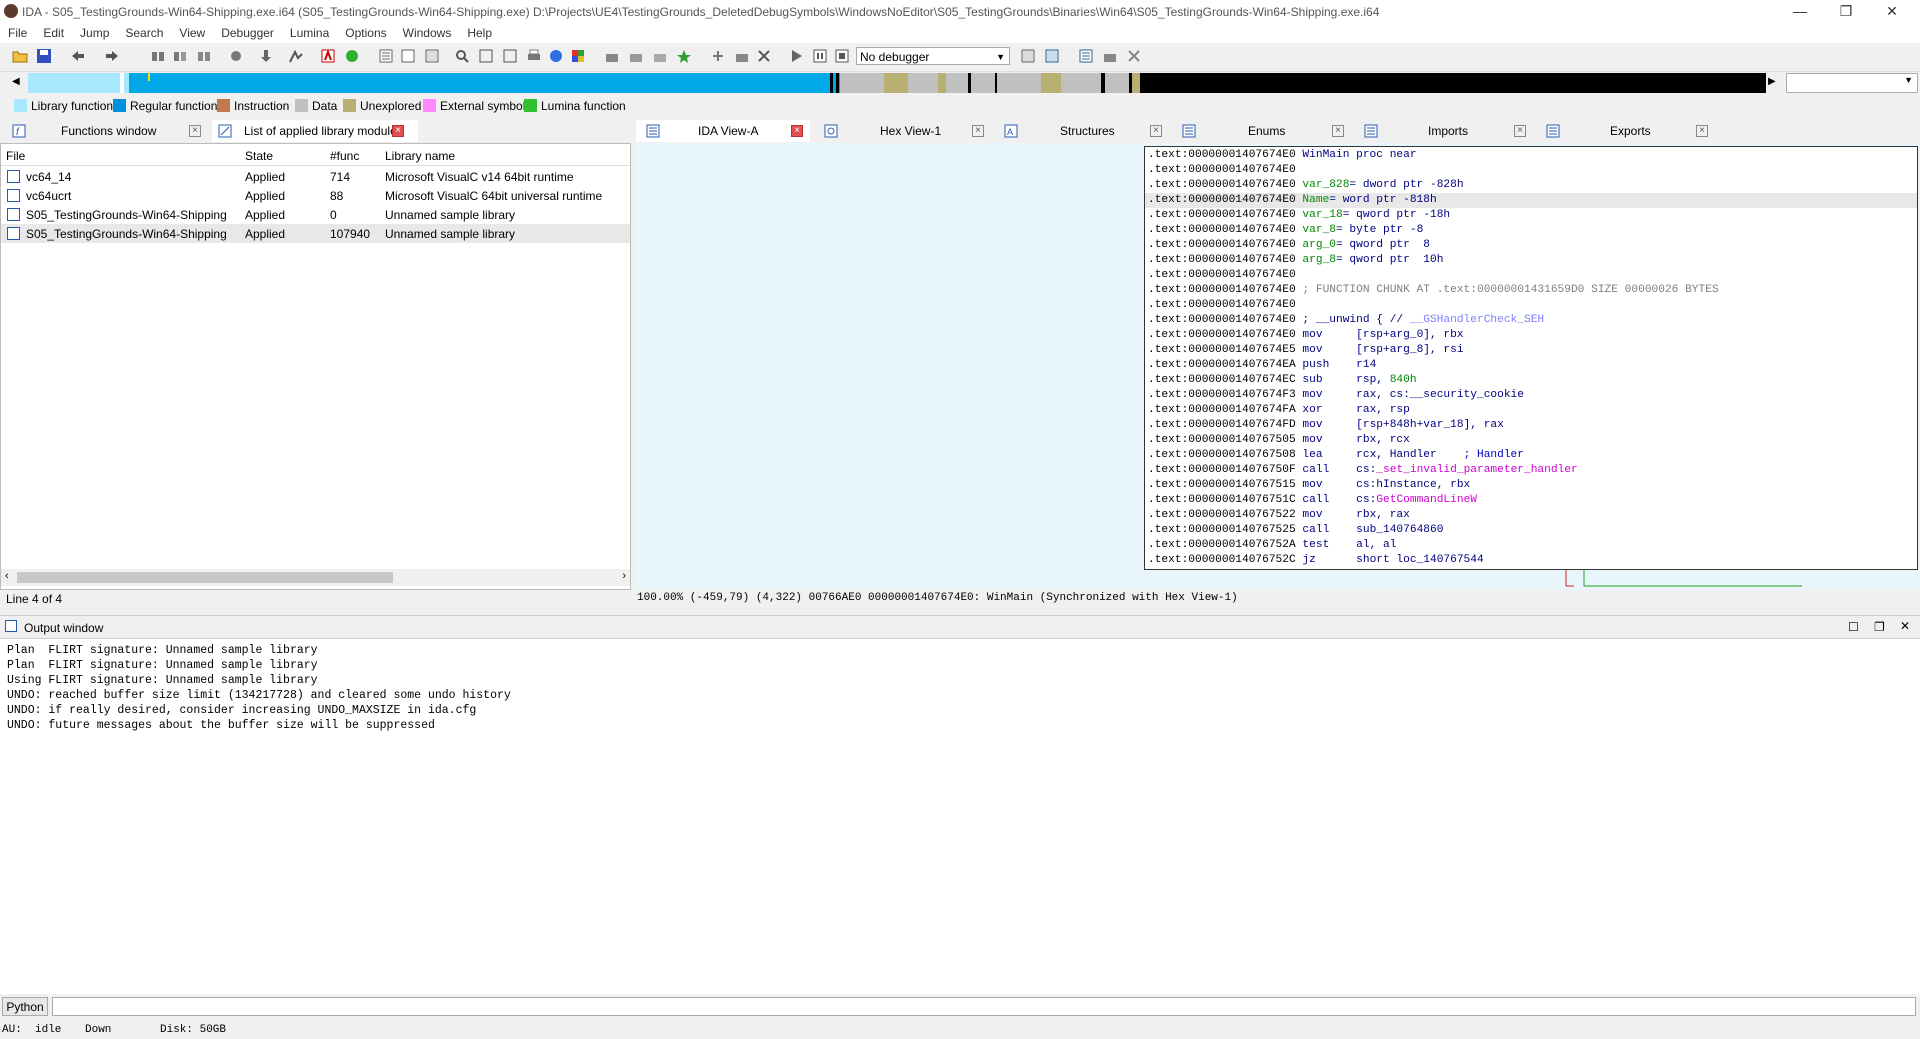 The width and height of the screenshot is (1920, 1039). I want to click on disasm-line: .text:00000001407674FA xor rax, rsp, so click(1279, 410).